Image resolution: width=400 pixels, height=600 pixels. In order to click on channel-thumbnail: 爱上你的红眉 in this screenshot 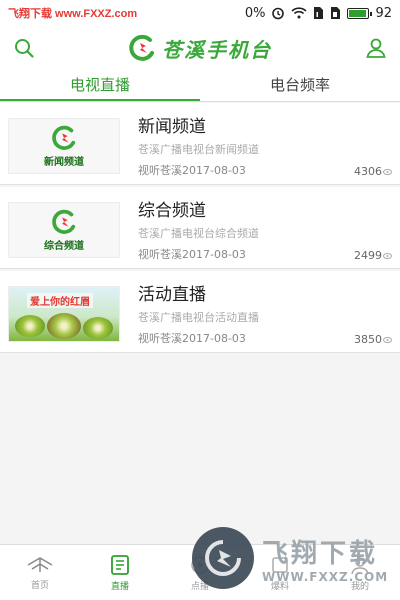, I will do `click(64, 314)`.